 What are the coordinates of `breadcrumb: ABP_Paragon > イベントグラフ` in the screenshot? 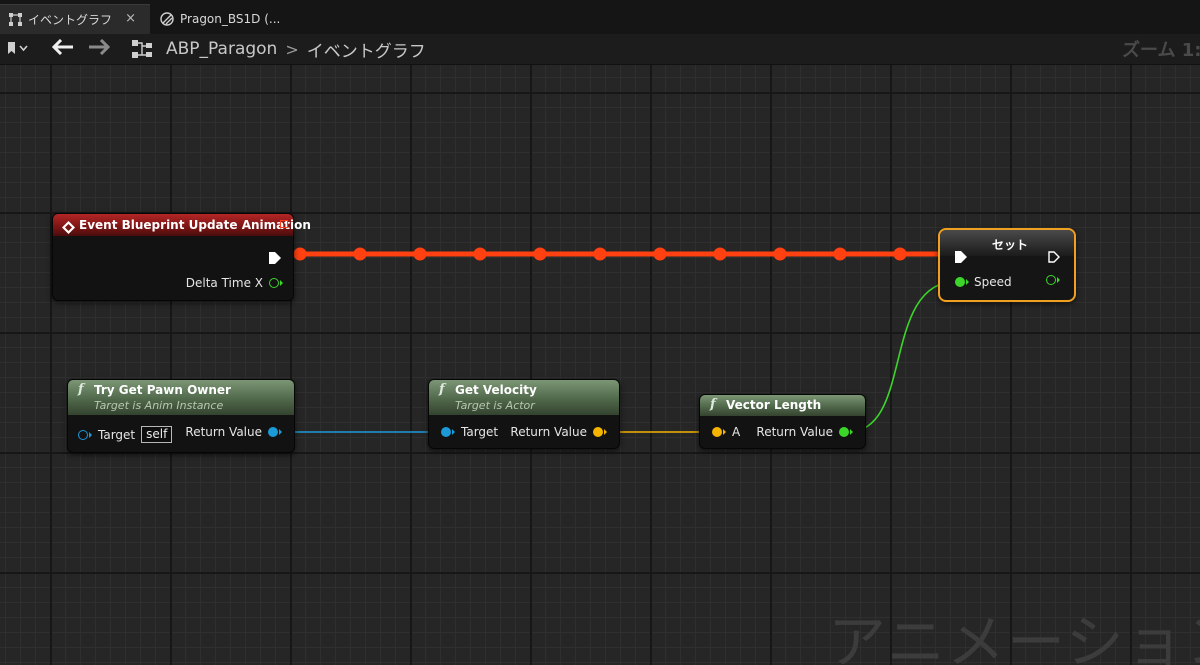 It's located at (296, 49).